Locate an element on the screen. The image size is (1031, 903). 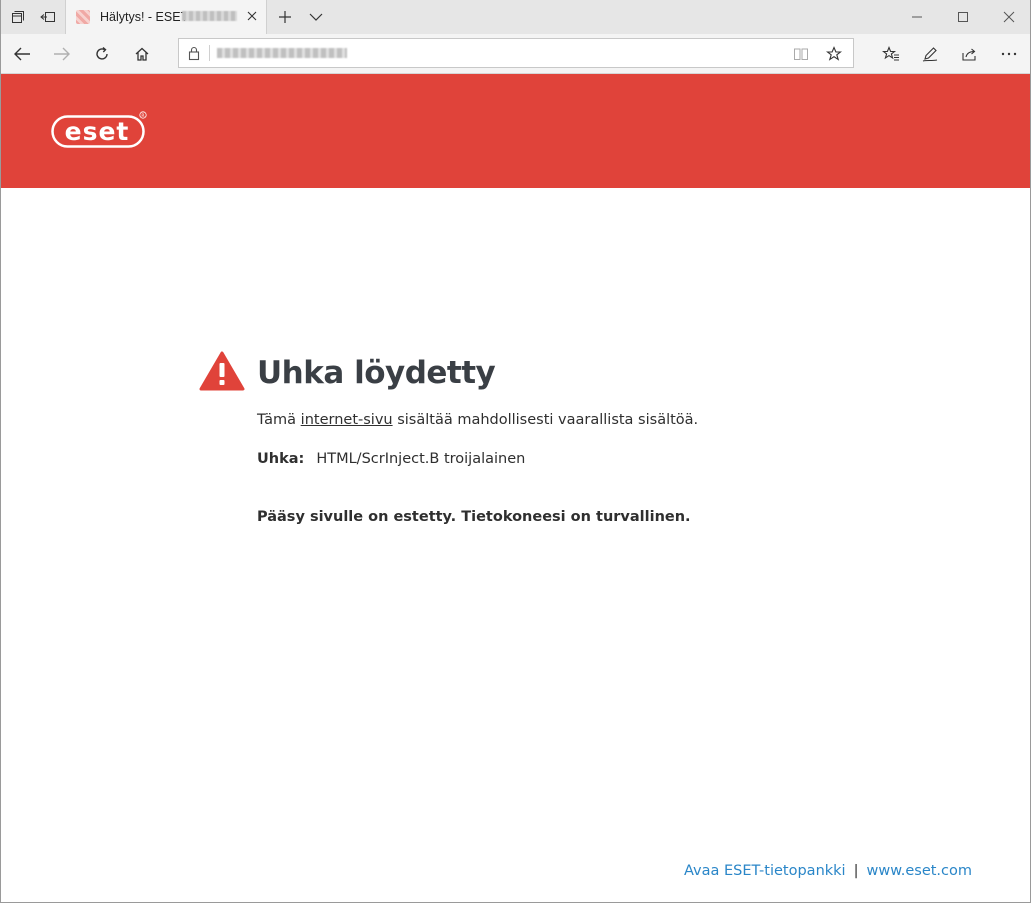
threat-label: Uhka: is located at coordinates (281, 459).